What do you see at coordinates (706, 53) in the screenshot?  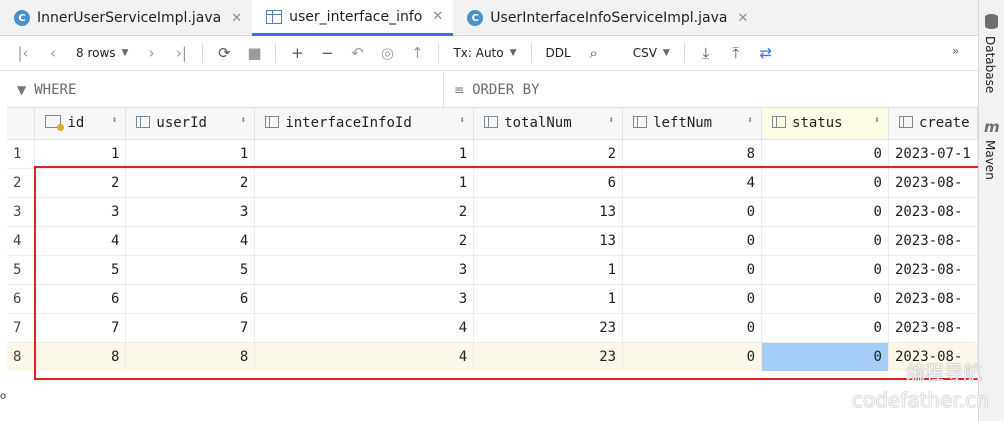 I see `download-icon: ⤓` at bounding box center [706, 53].